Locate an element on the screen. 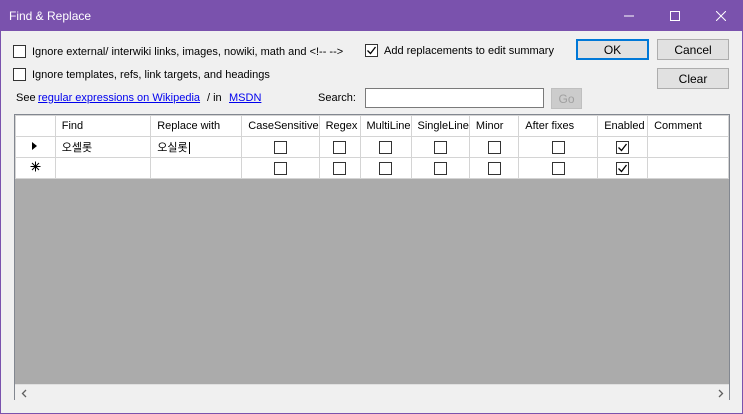  horizontal-scrollbar is located at coordinates (372, 392).